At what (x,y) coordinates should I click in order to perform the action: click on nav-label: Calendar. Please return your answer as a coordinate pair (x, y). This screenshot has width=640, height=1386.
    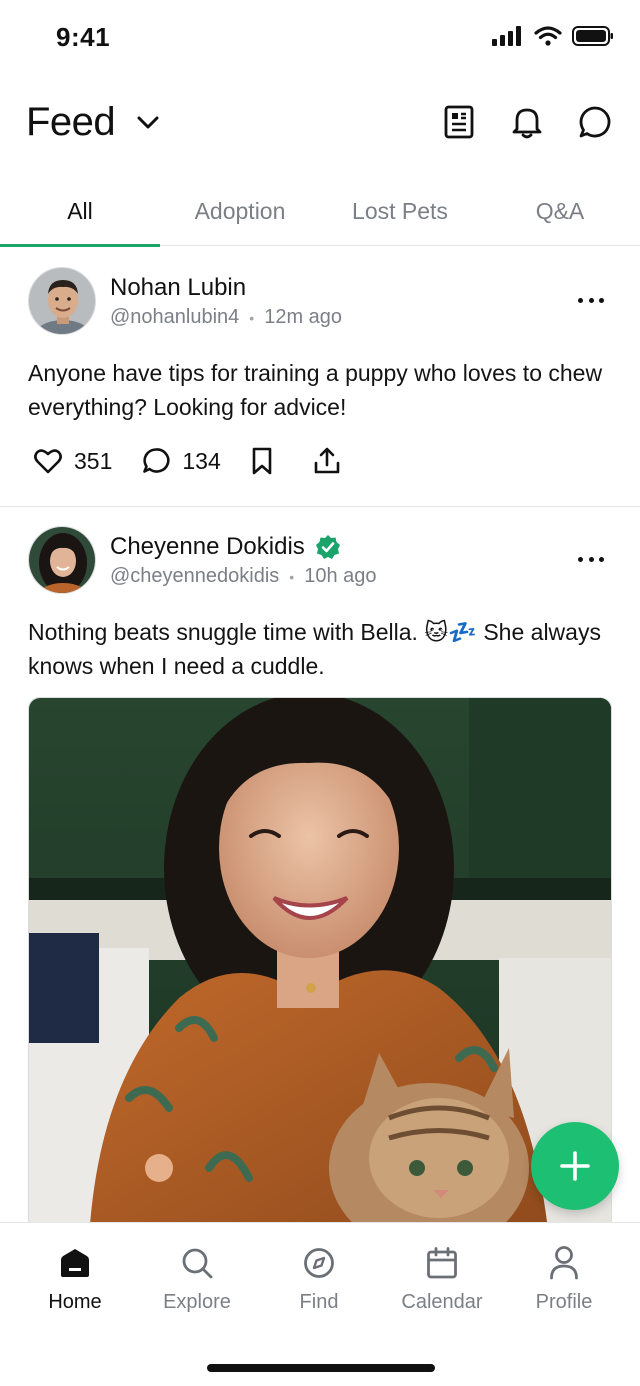
    Looking at the image, I should click on (442, 1302).